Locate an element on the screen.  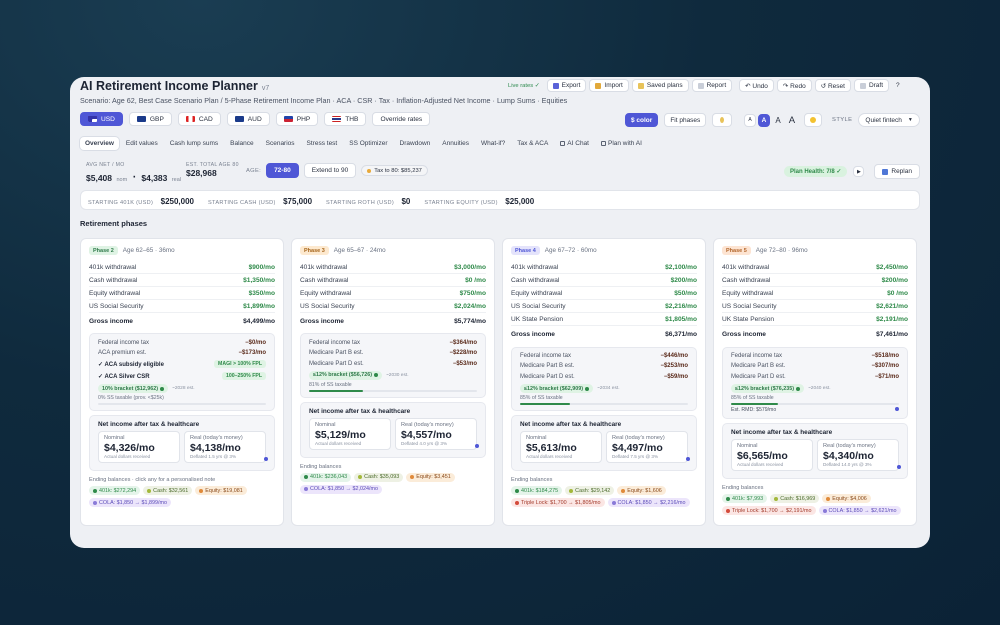
color-toggle-button: $ color is located at coordinates (642, 120).